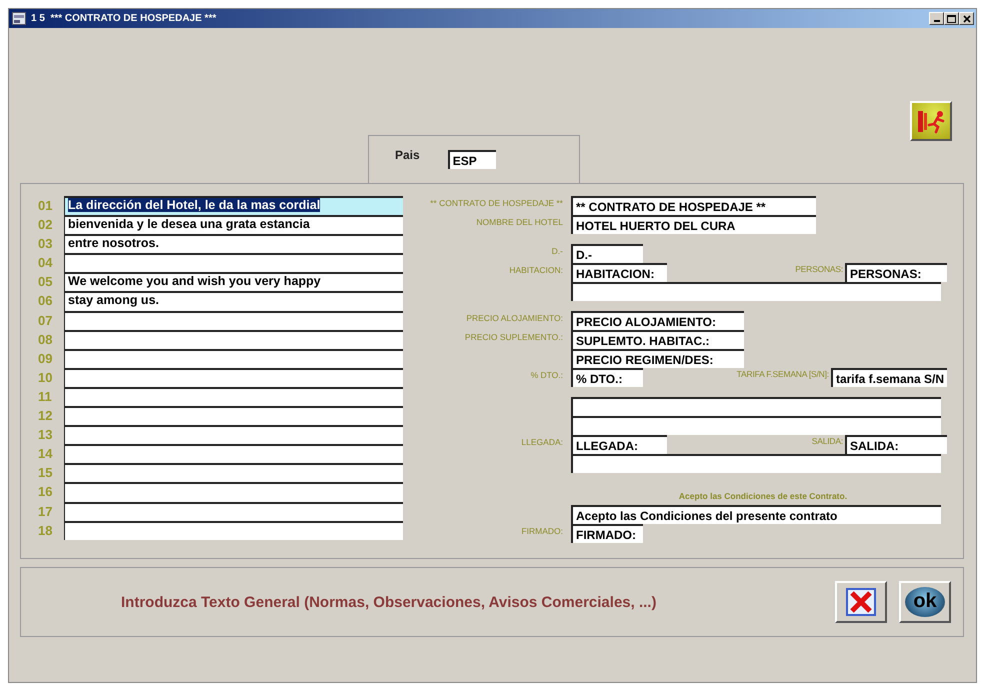  Describe the element at coordinates (46, 511) in the screenshot. I see `line-number: 17` at that location.